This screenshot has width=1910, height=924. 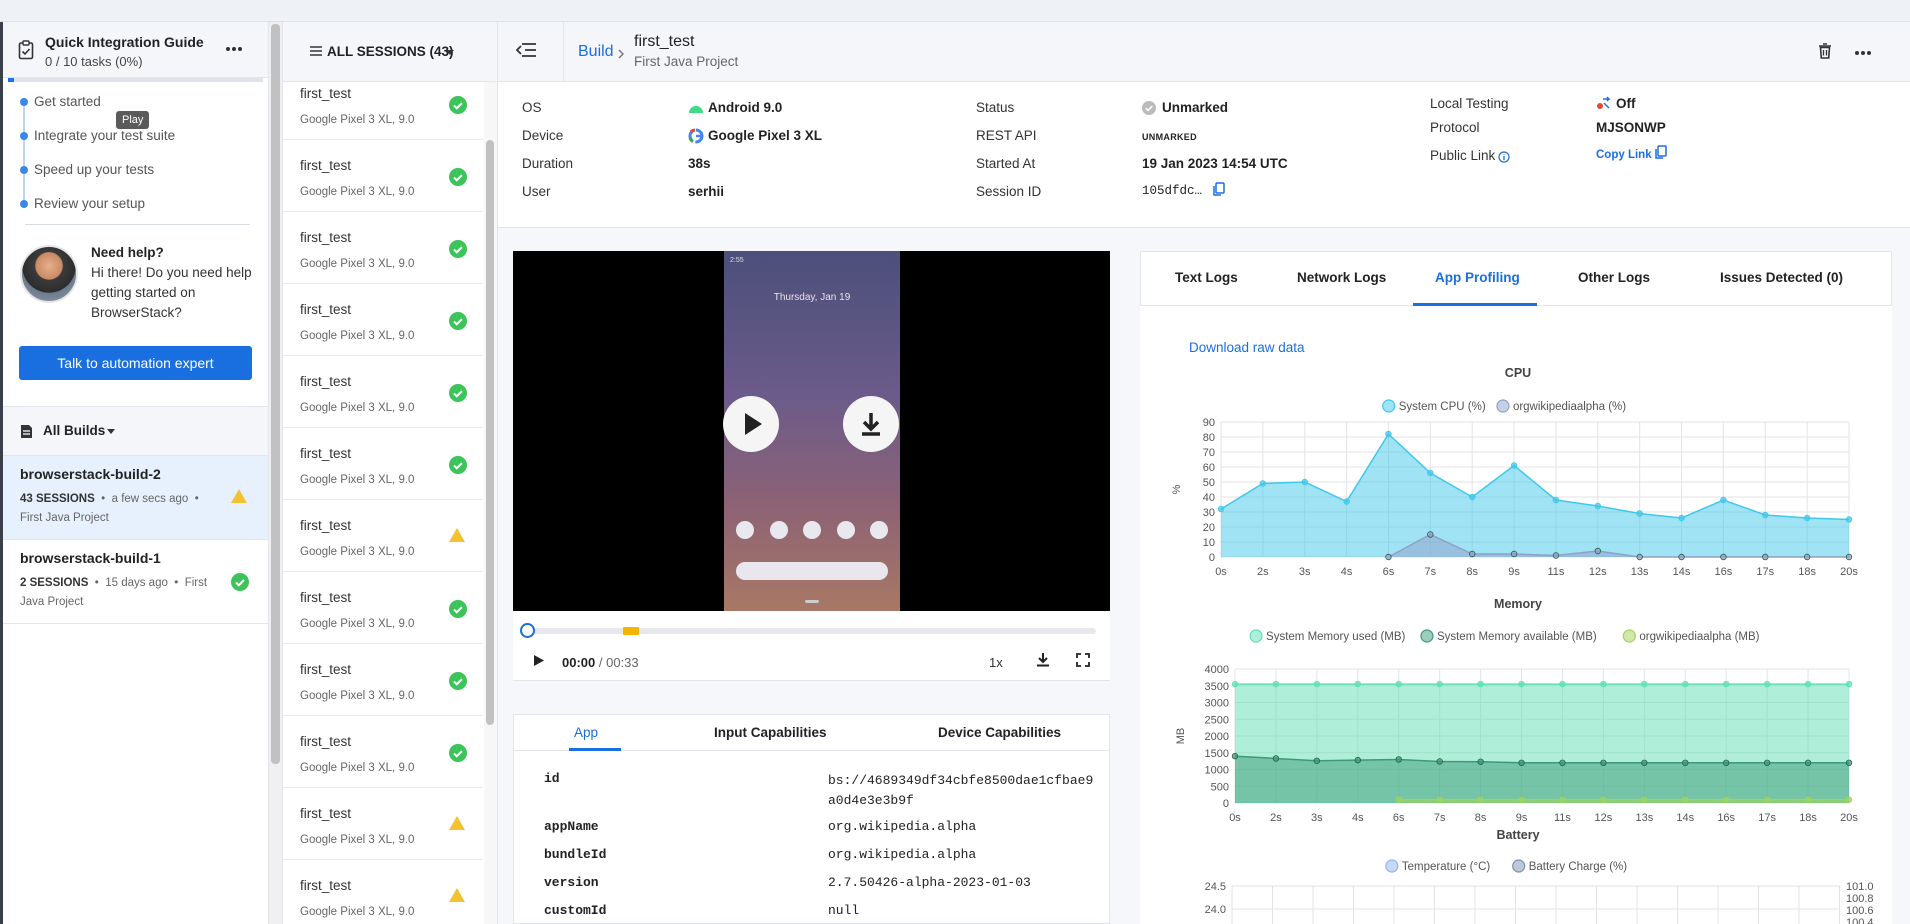 I want to click on x-tick-label: 13s, so click(x=1644, y=818).